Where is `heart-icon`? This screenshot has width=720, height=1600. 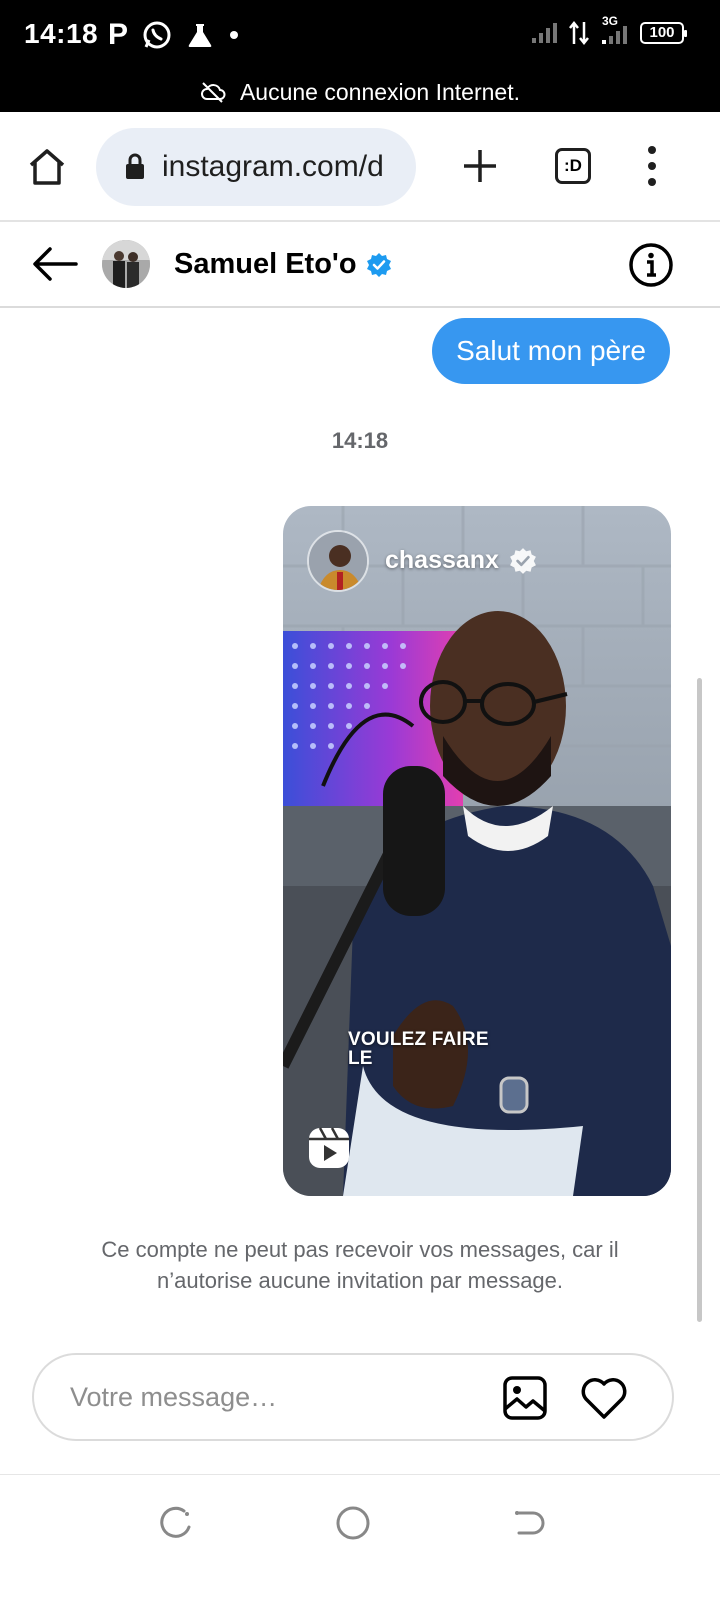 heart-icon is located at coordinates (604, 1398).